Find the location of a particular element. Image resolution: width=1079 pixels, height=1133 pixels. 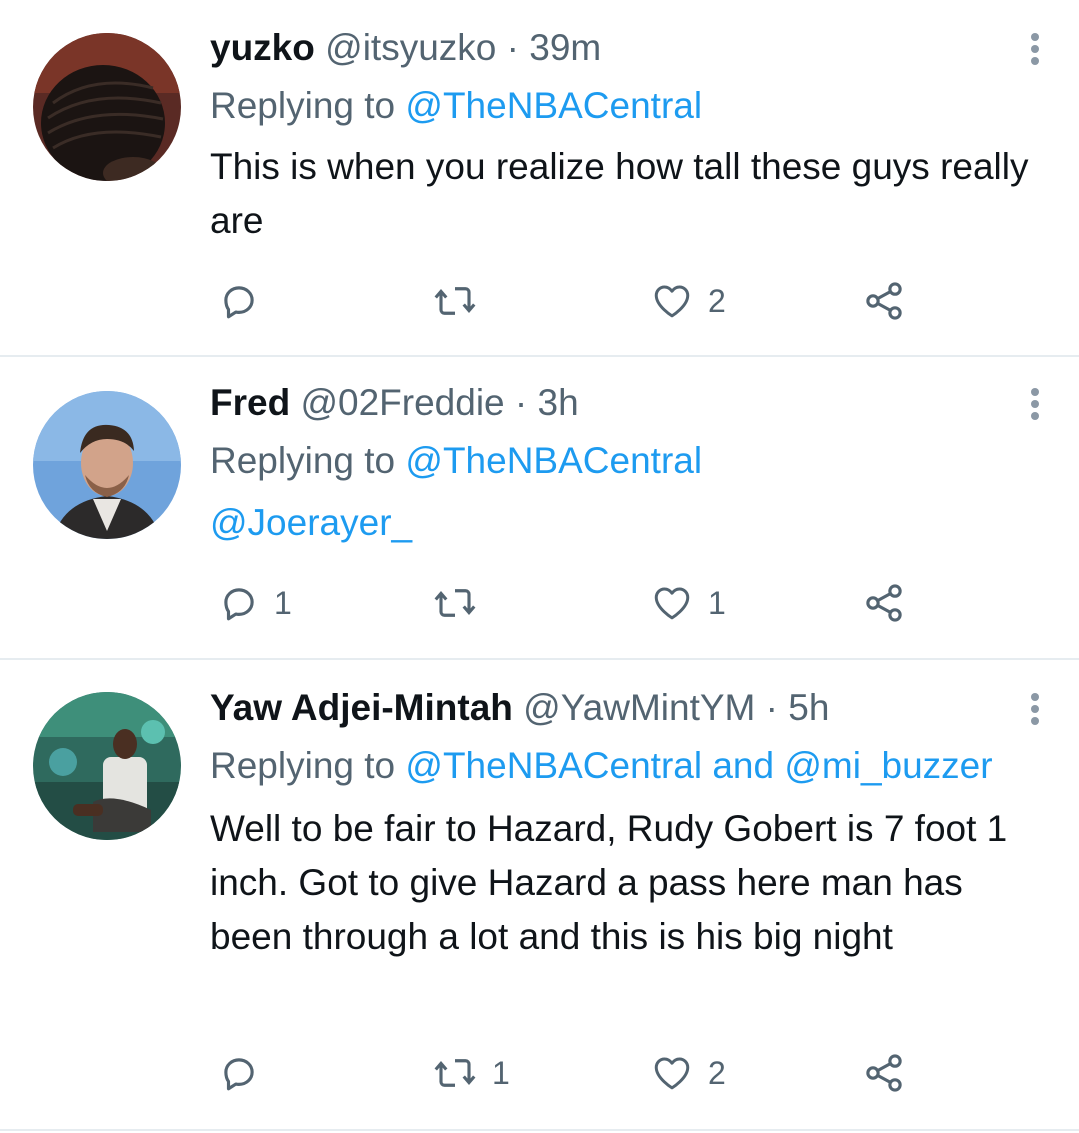

timestamp: 5h is located at coordinates (808, 707).